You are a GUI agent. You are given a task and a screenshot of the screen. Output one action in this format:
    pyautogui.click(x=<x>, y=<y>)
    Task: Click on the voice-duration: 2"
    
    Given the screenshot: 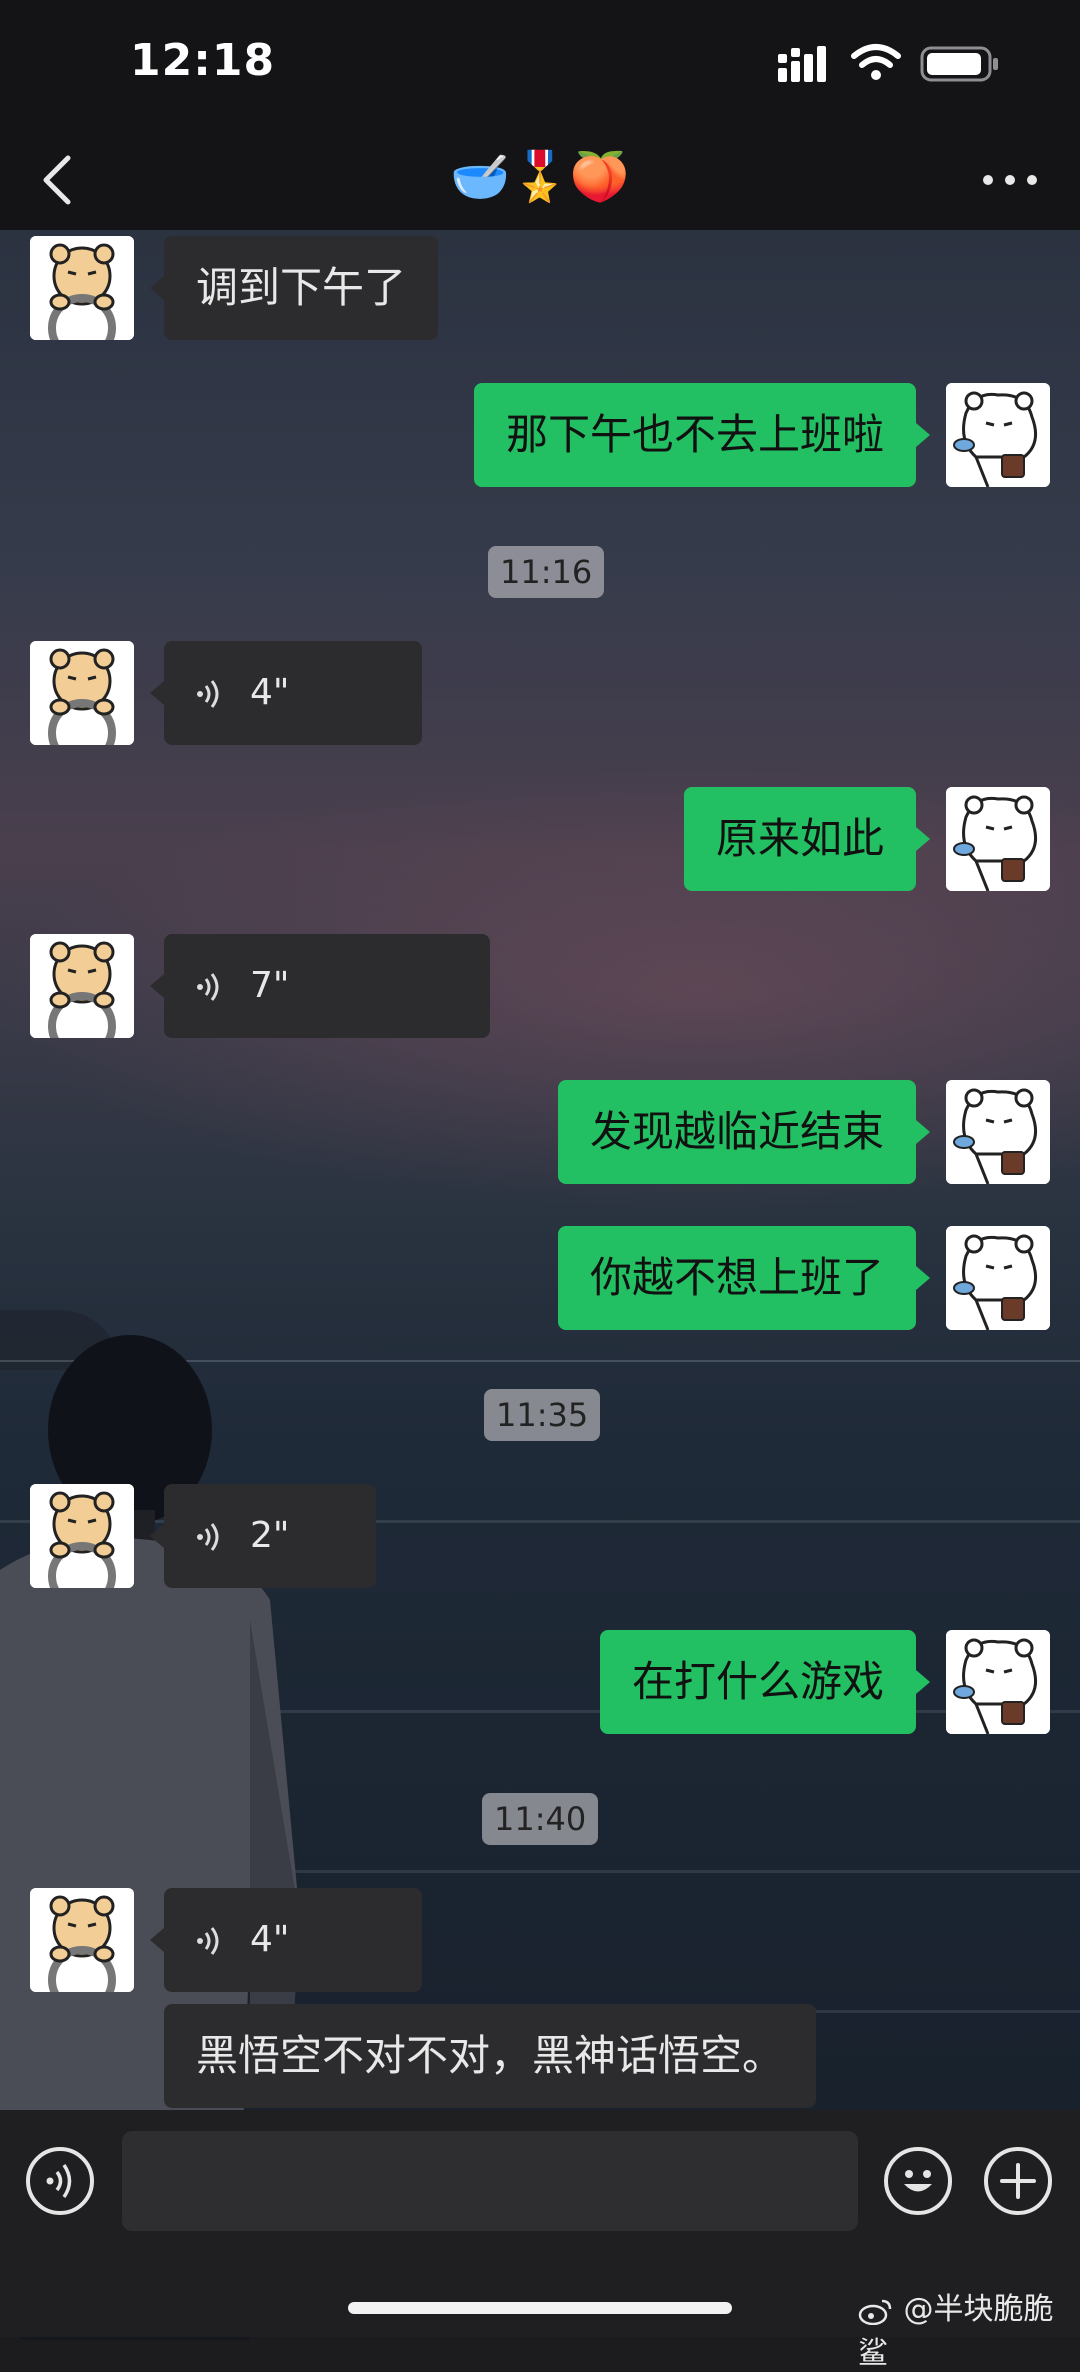 What is the action you would take?
    pyautogui.click(x=270, y=1535)
    